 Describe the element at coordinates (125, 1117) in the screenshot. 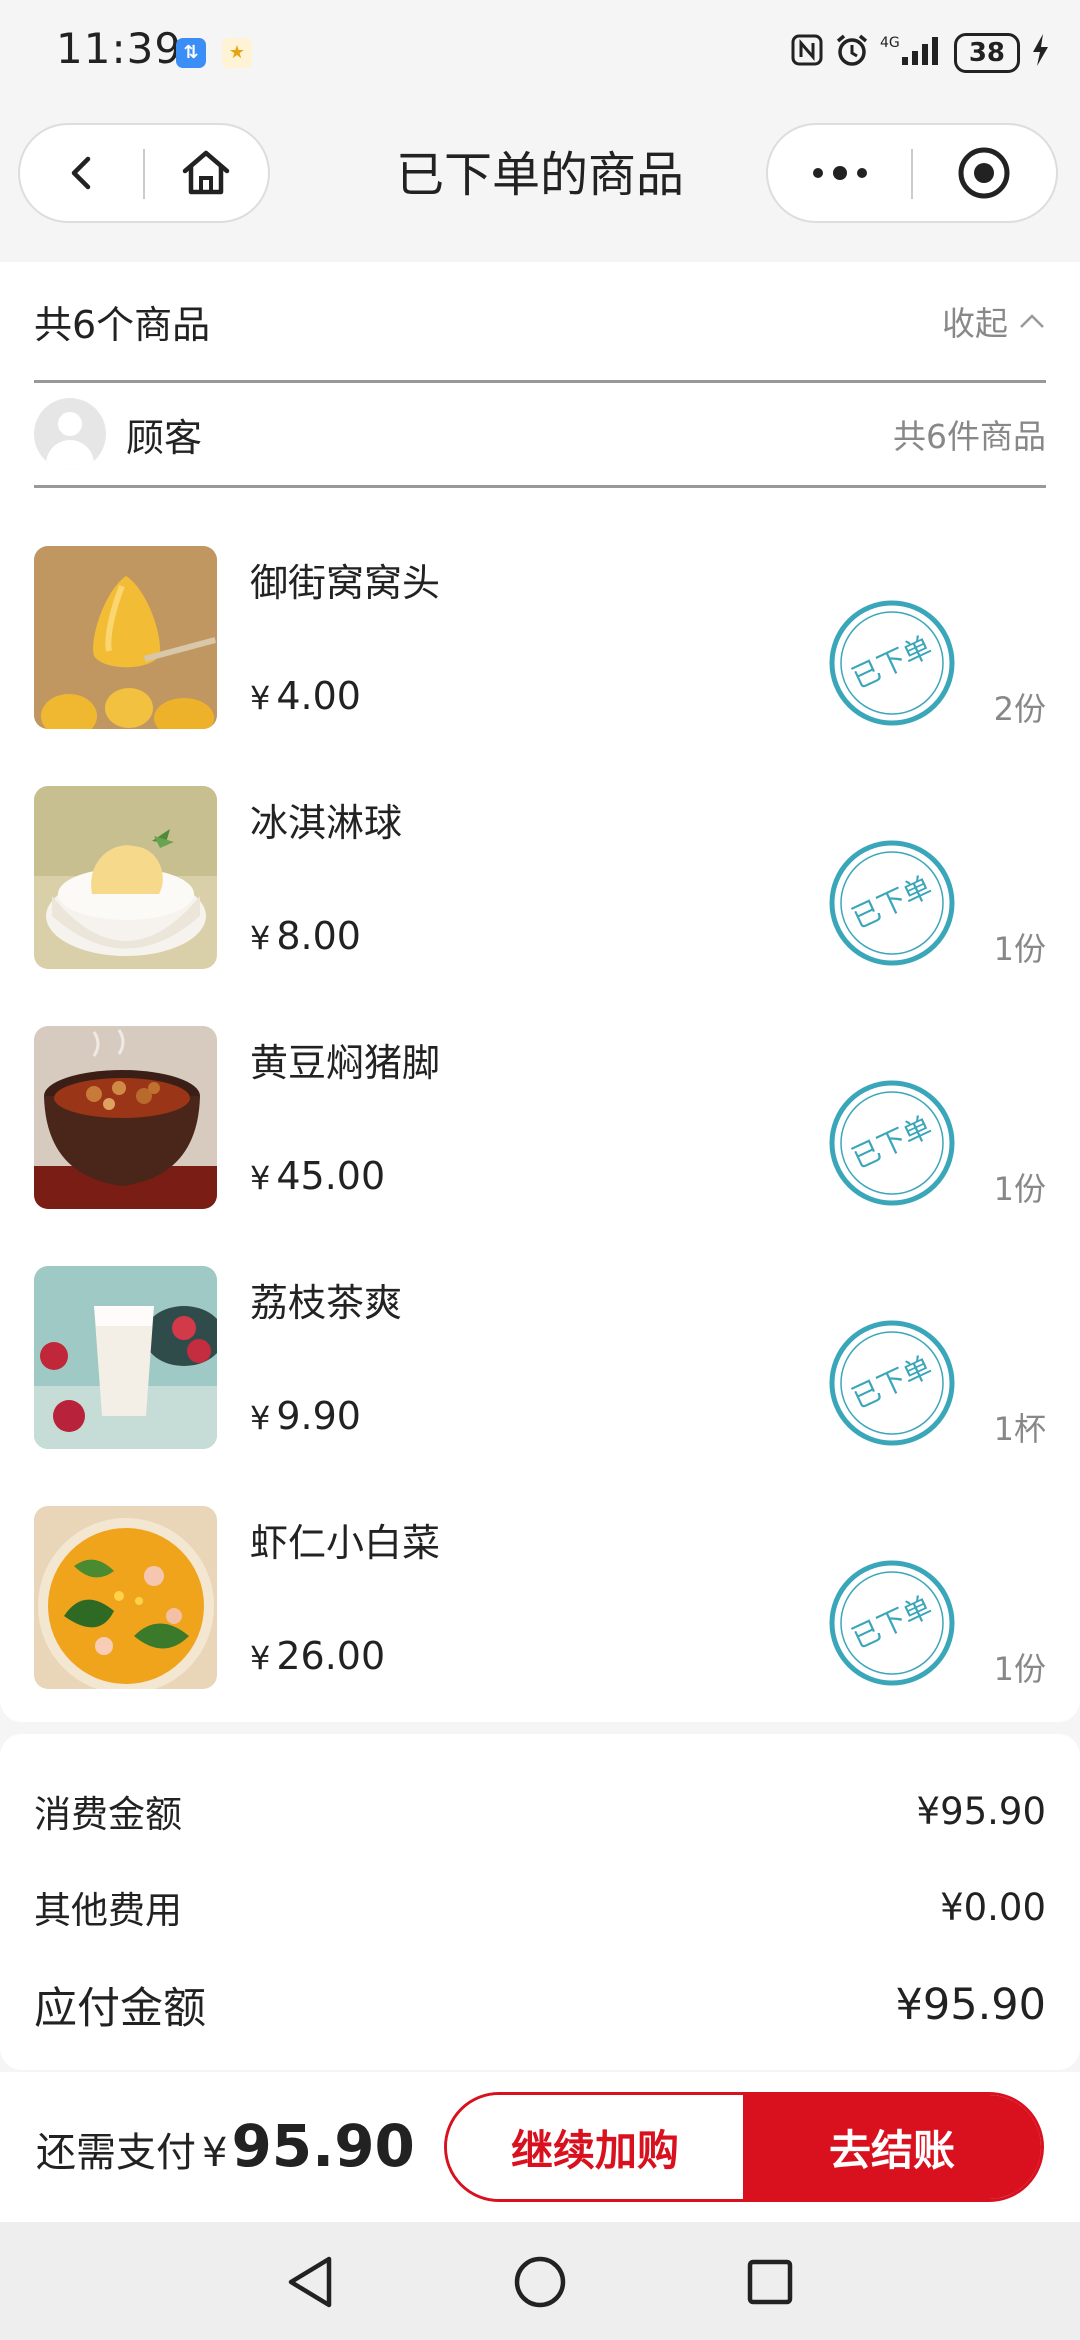

I see `product-image-pork` at that location.